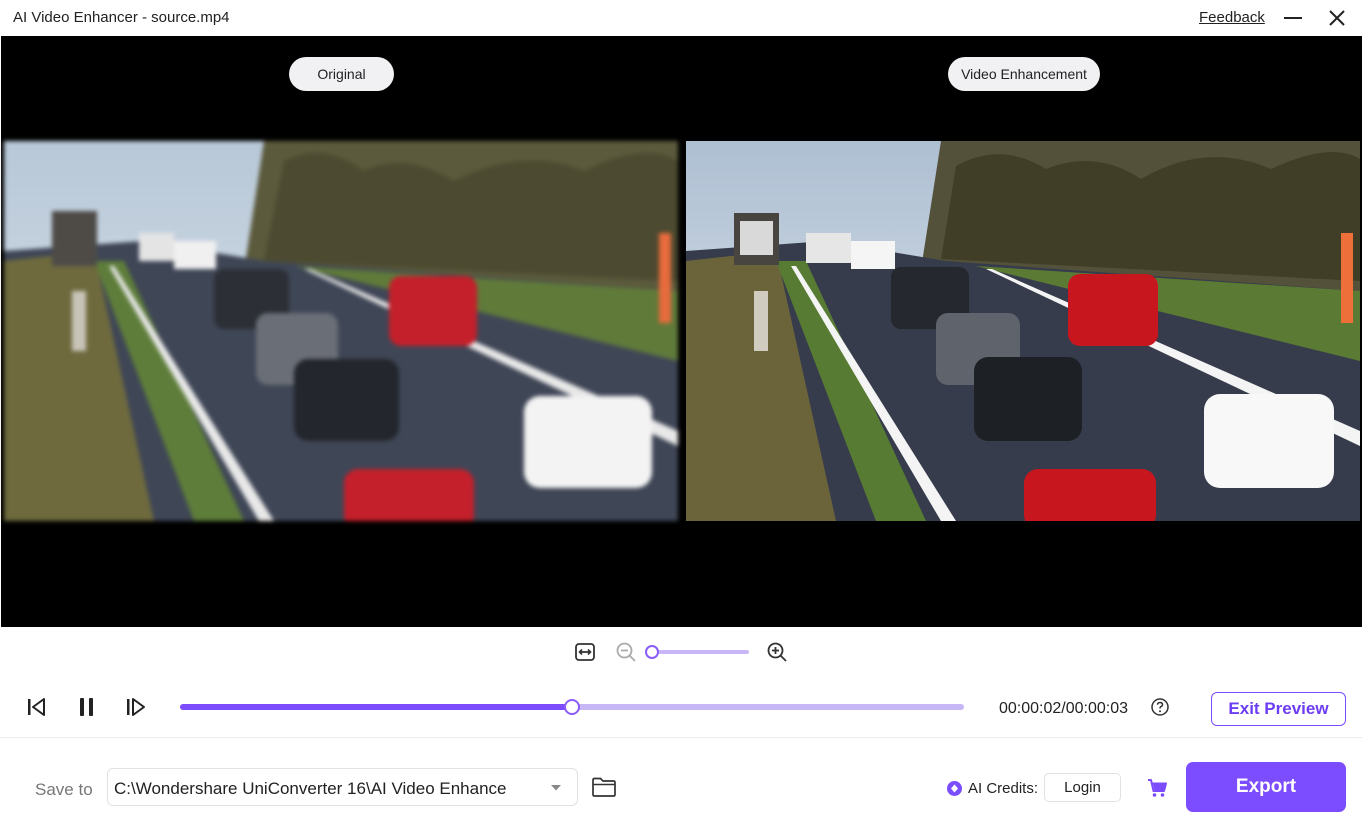 Image resolution: width=1362 pixels, height=815 pixels. Describe the element at coordinates (1232, 17) in the screenshot. I see `feedback-link: Feedback` at that location.